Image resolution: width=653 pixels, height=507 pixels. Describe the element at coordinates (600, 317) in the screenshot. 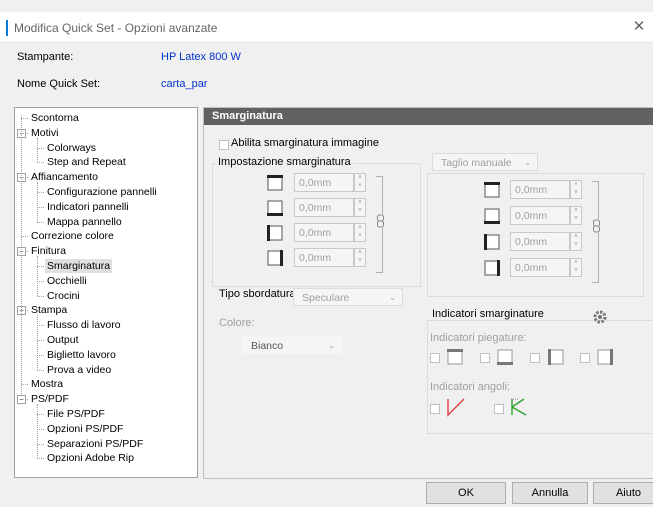

I see `gear-icon` at that location.